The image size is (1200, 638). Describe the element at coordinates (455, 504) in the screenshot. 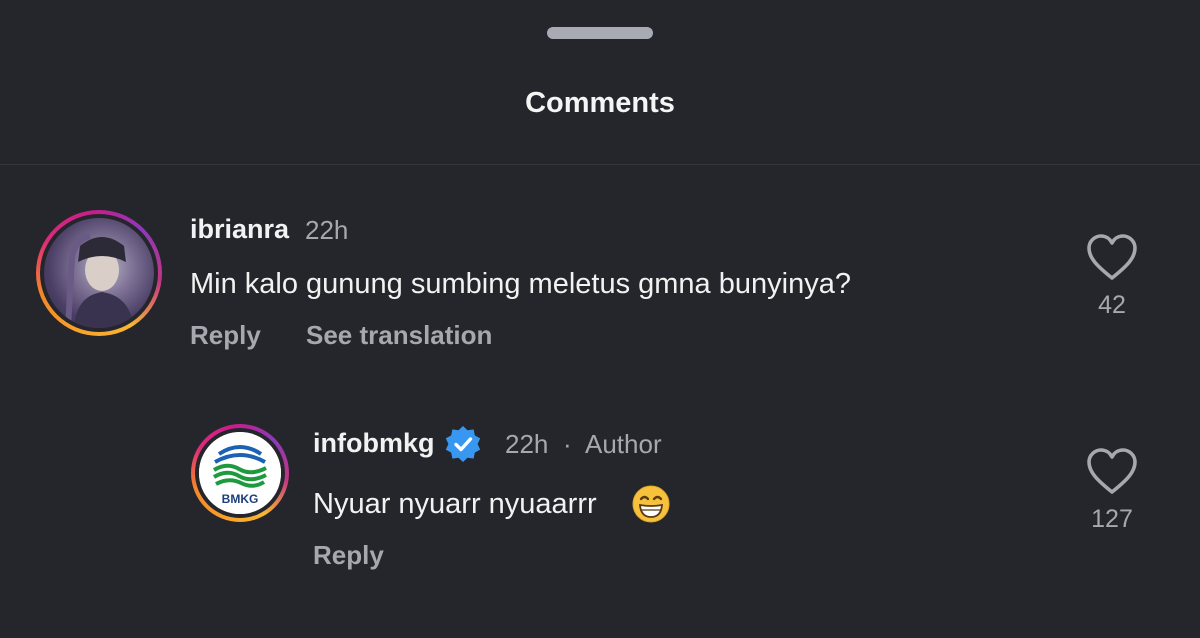

I see `reply-text: Nyuar nyuarr nyuaarrr` at that location.